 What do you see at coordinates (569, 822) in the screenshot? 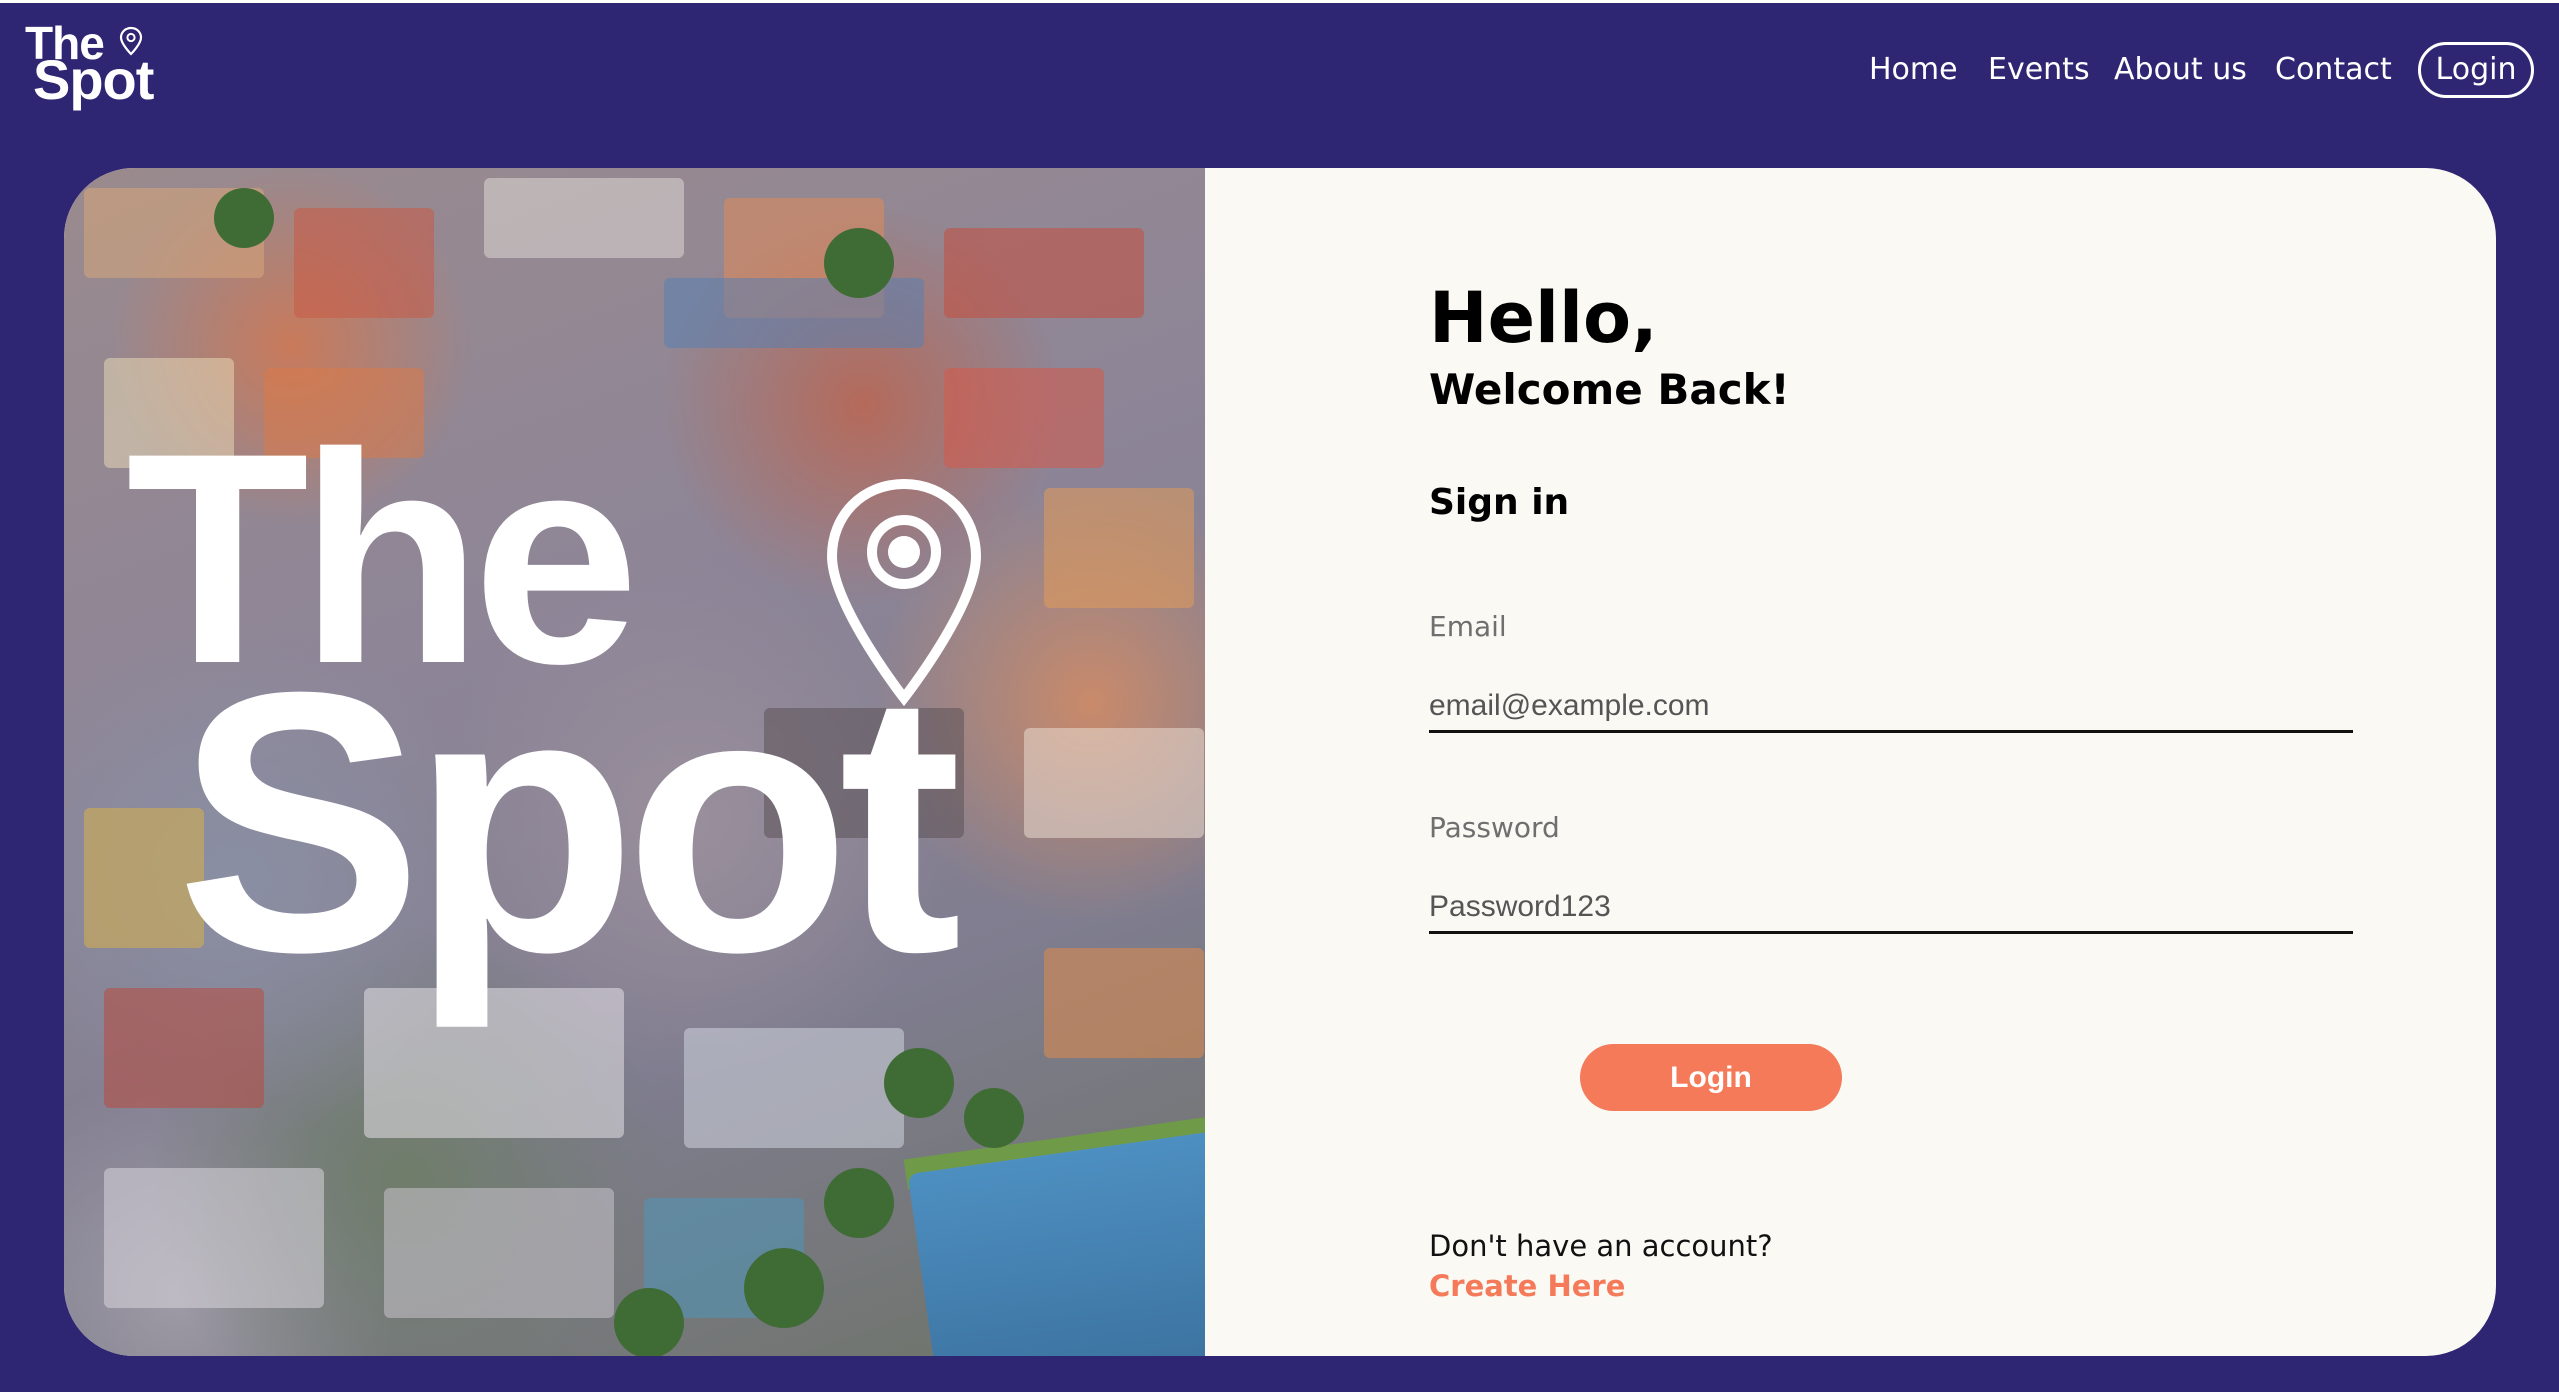
I see `hero-title-line-2: Spot` at bounding box center [569, 822].